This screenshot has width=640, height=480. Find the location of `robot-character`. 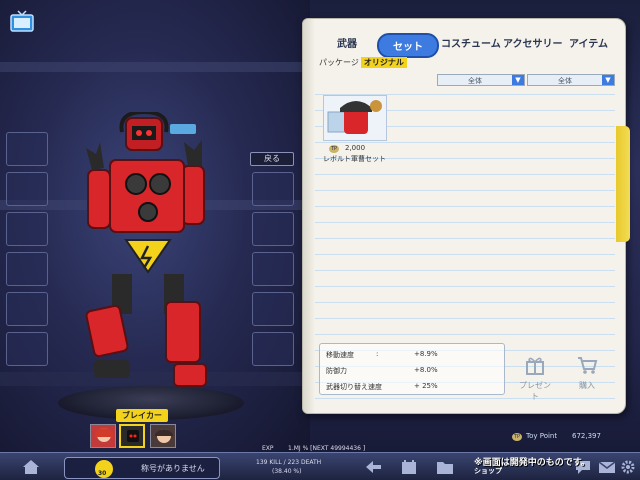

robot-character is located at coordinates (148, 257).